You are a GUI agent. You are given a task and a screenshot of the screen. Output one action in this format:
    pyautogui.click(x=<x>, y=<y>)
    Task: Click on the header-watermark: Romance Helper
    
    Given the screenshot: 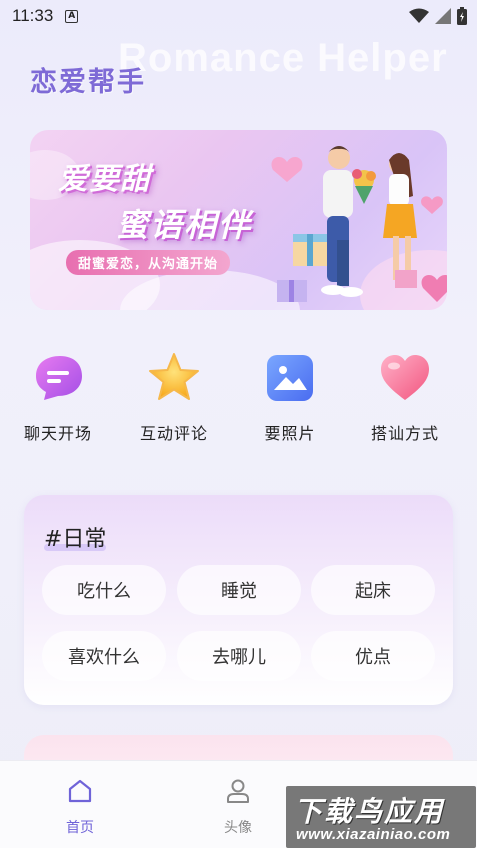 What is the action you would take?
    pyautogui.click(x=283, y=58)
    